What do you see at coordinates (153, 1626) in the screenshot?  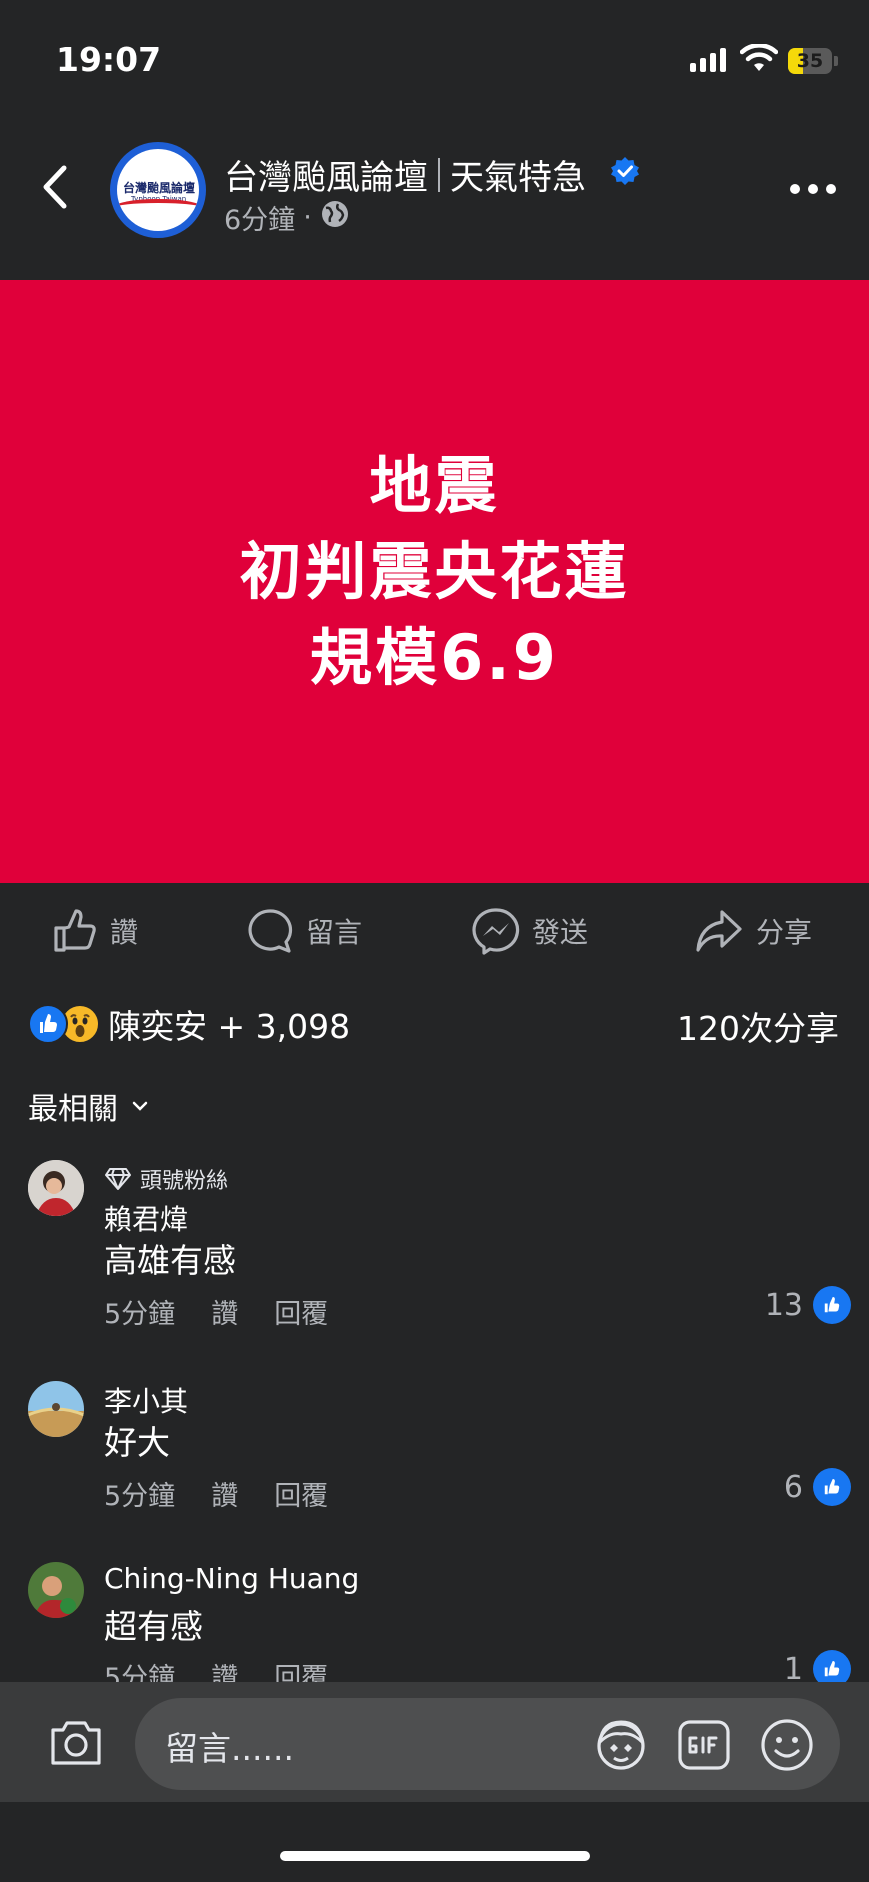 I see `comment-text: 超有感` at bounding box center [153, 1626].